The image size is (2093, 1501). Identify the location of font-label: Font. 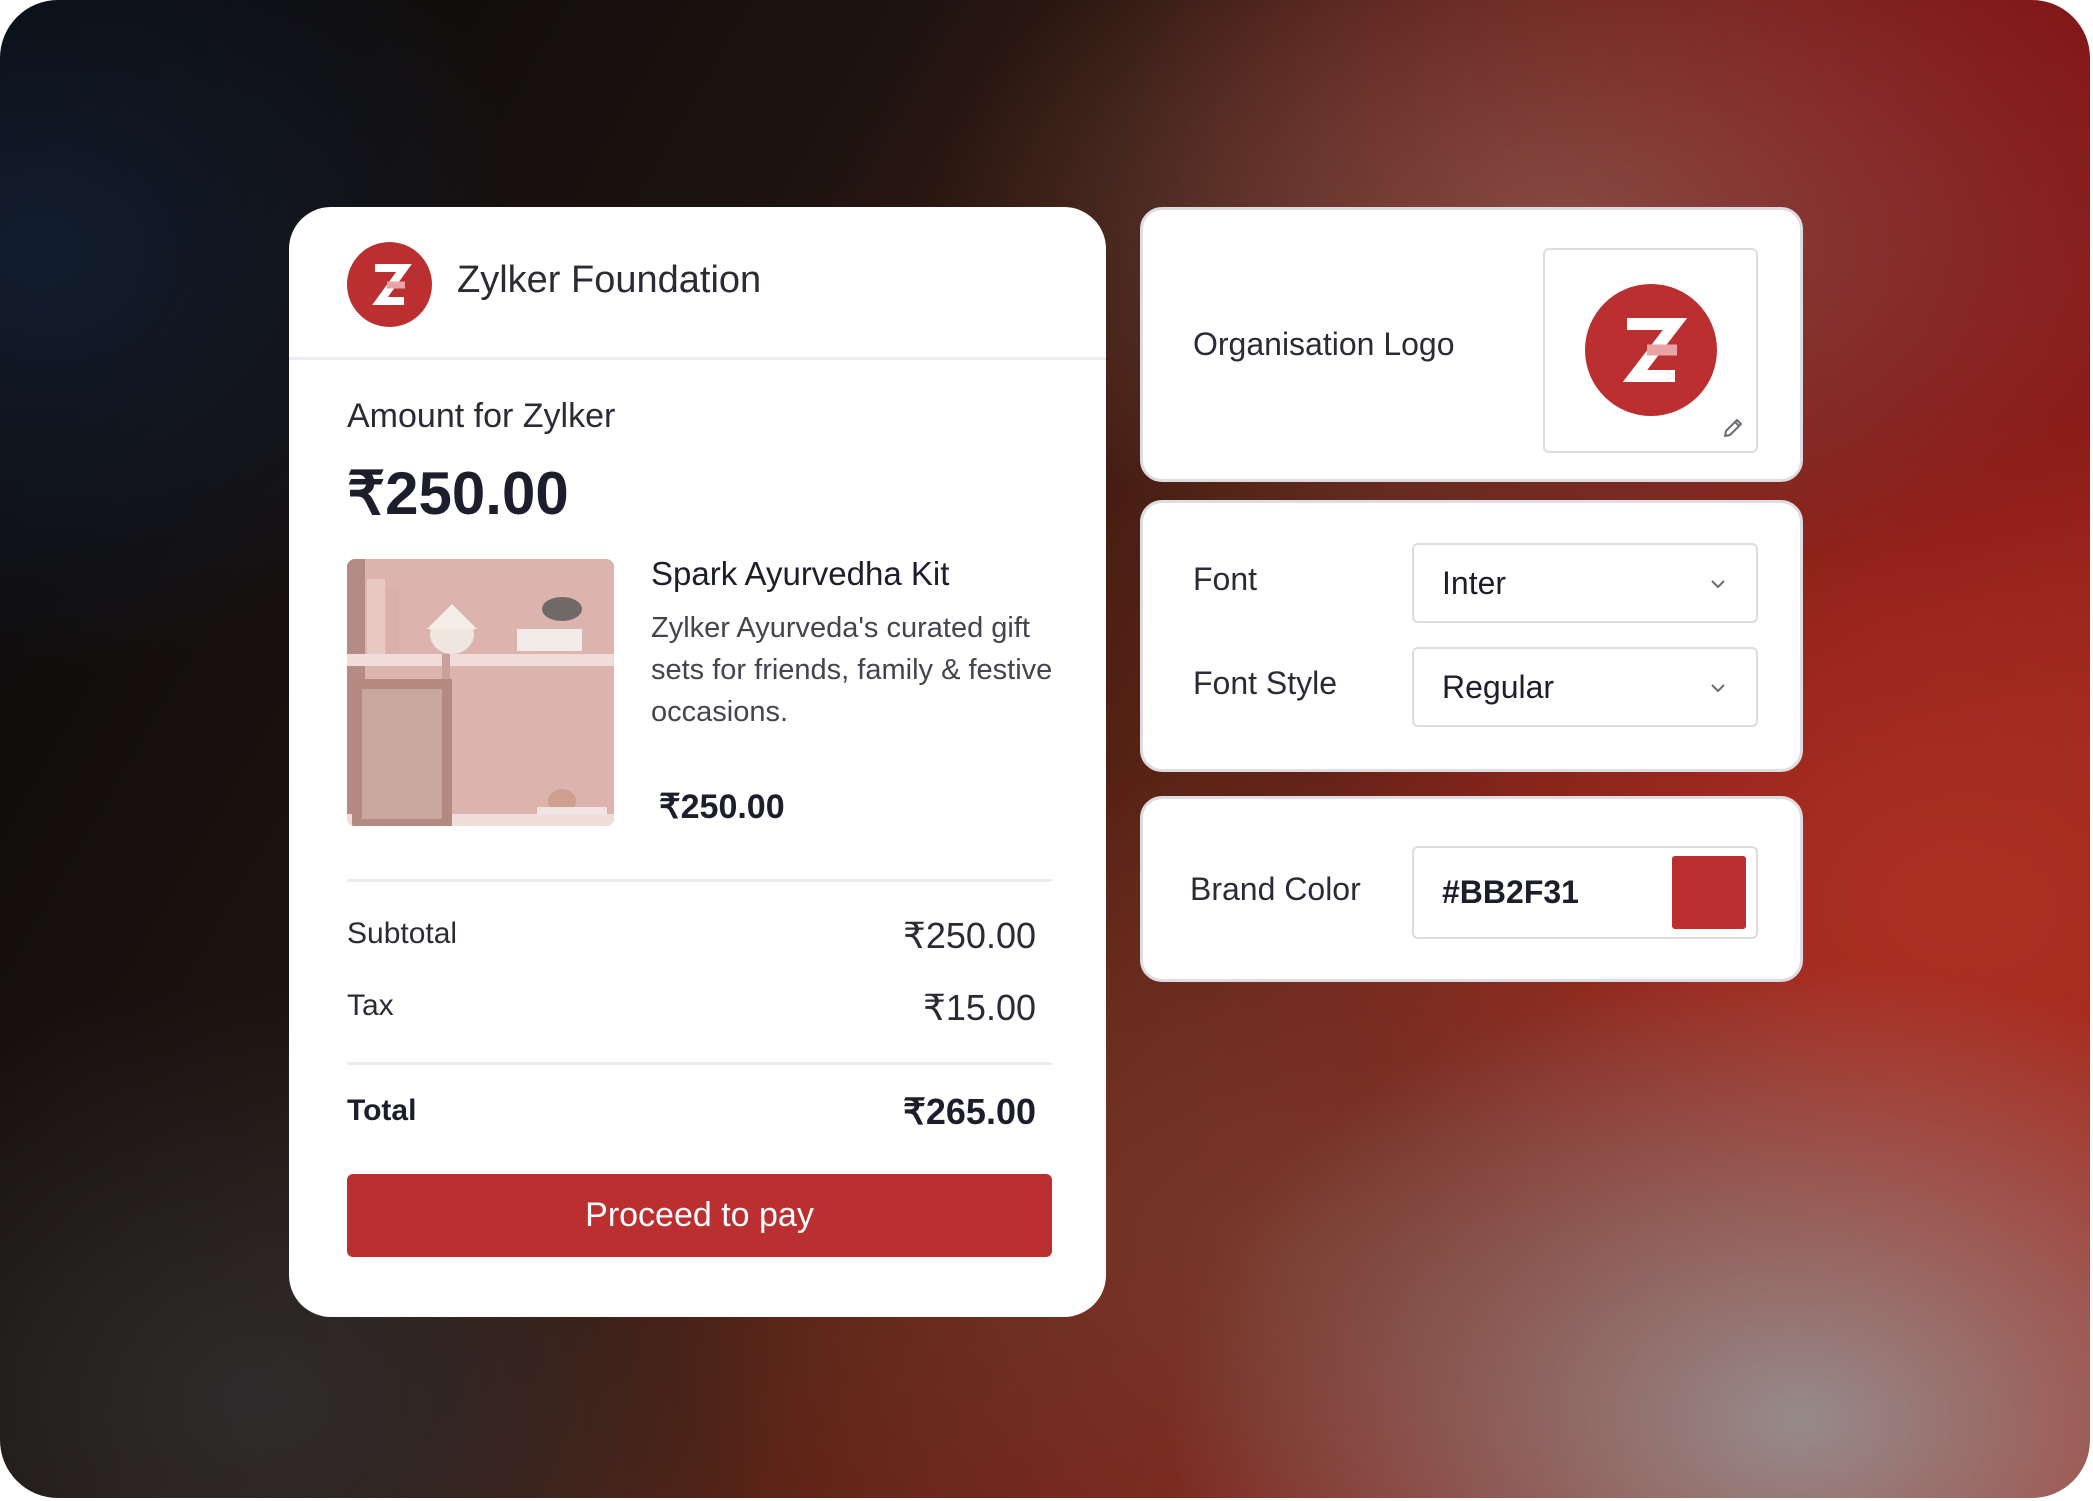
(1225, 579).